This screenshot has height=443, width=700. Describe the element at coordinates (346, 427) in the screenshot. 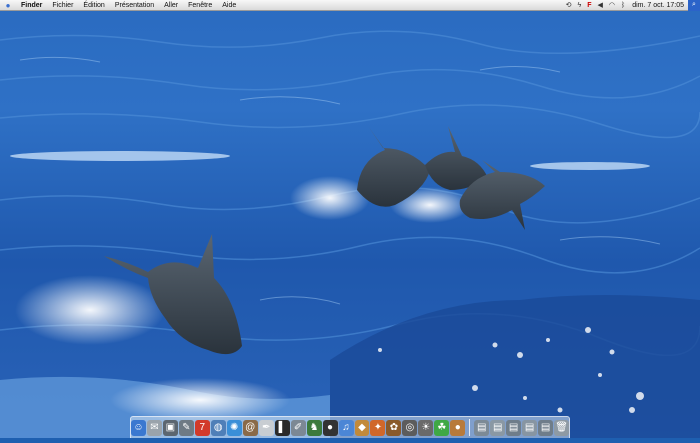

I see `itunes-icon: ♫` at that location.